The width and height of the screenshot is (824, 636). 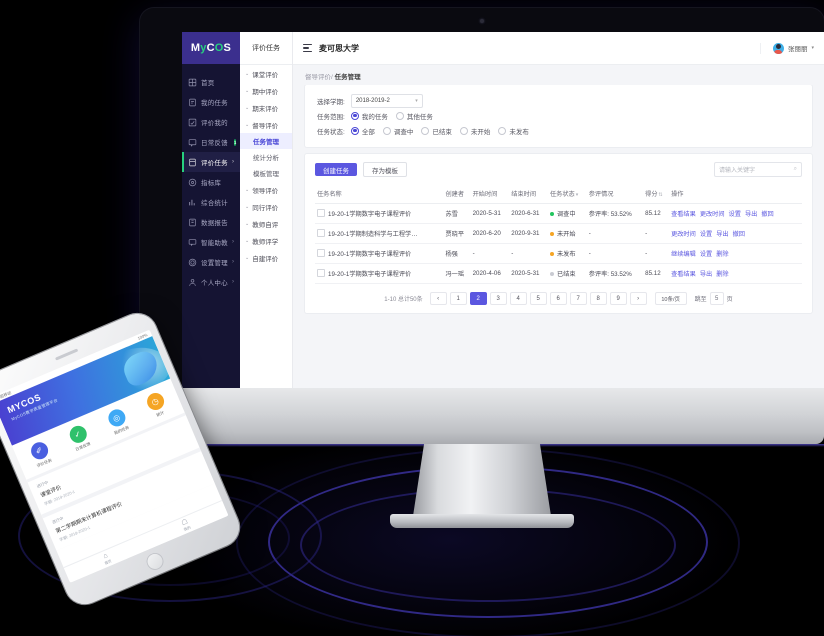 I want to click on status-radio-1: 调查中, so click(x=397, y=131).